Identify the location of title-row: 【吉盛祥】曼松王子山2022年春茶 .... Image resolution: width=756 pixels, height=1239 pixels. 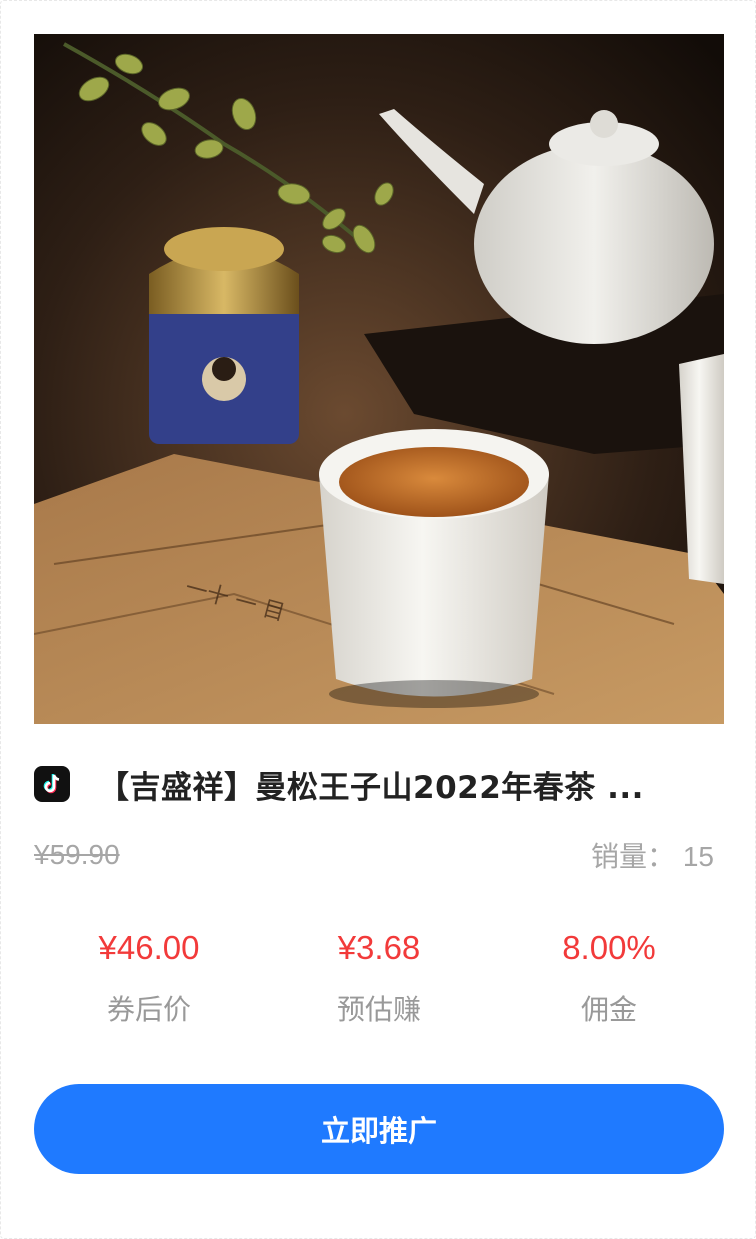
(379, 784).